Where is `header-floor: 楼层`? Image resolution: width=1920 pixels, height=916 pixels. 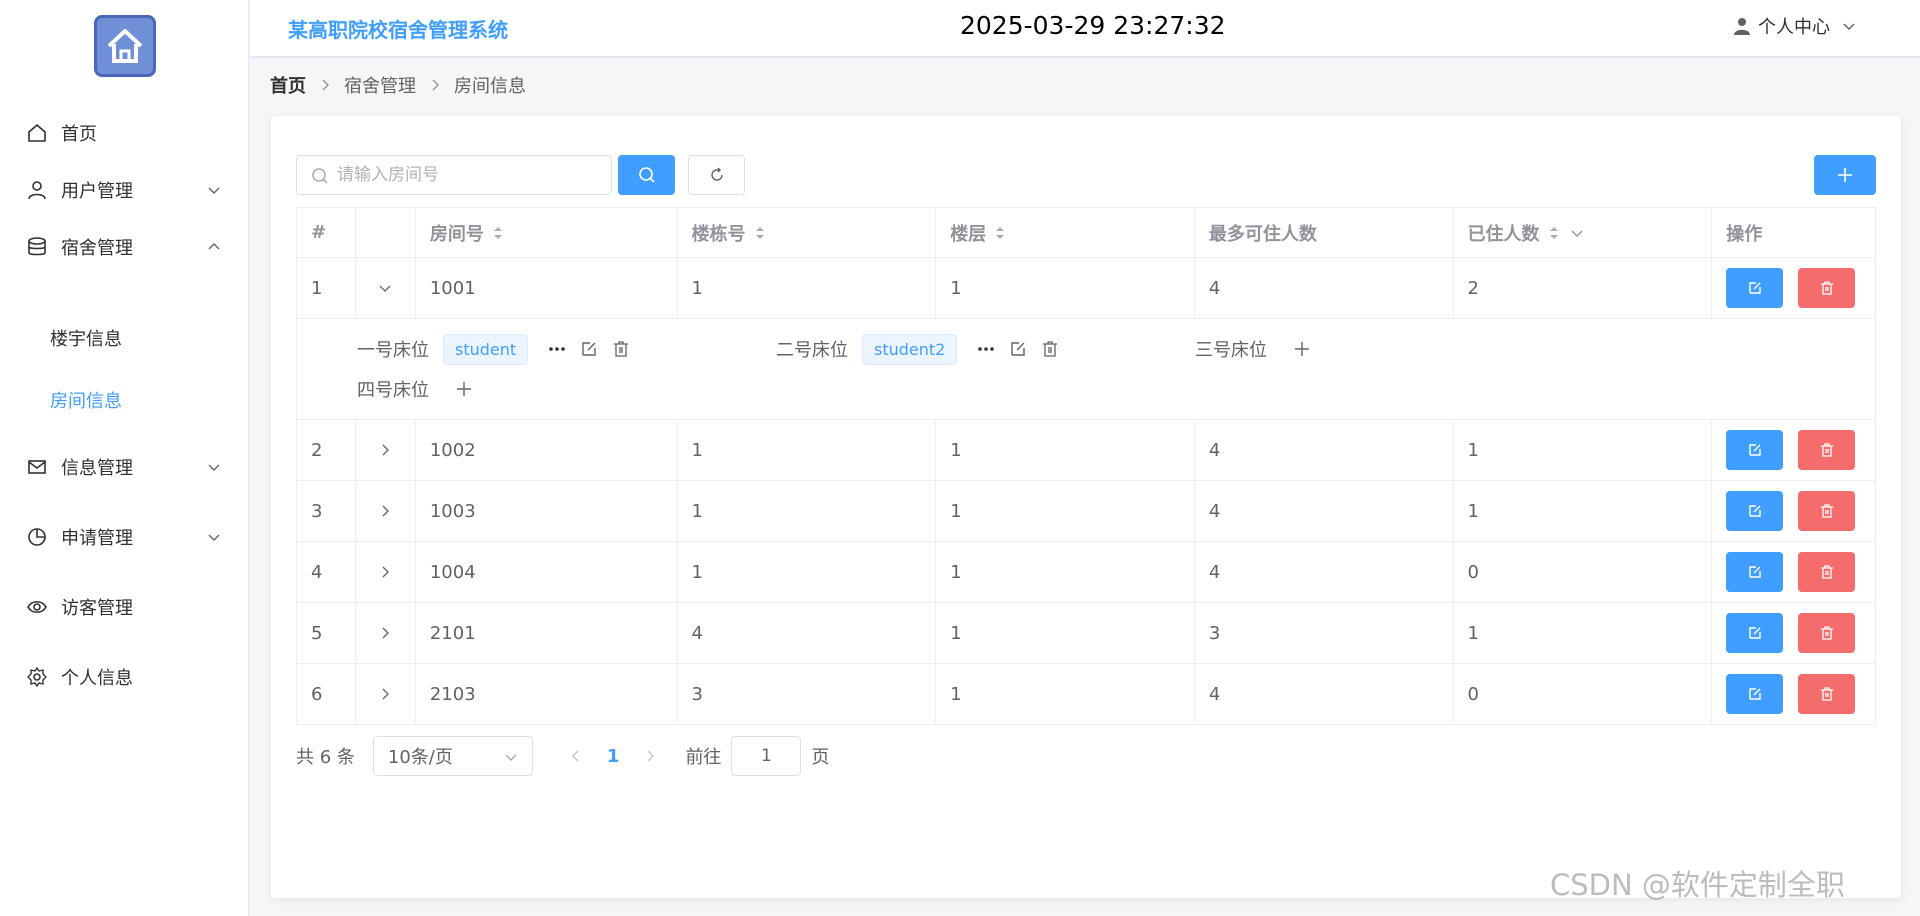
header-floor: 楼层 is located at coordinates (1065, 232).